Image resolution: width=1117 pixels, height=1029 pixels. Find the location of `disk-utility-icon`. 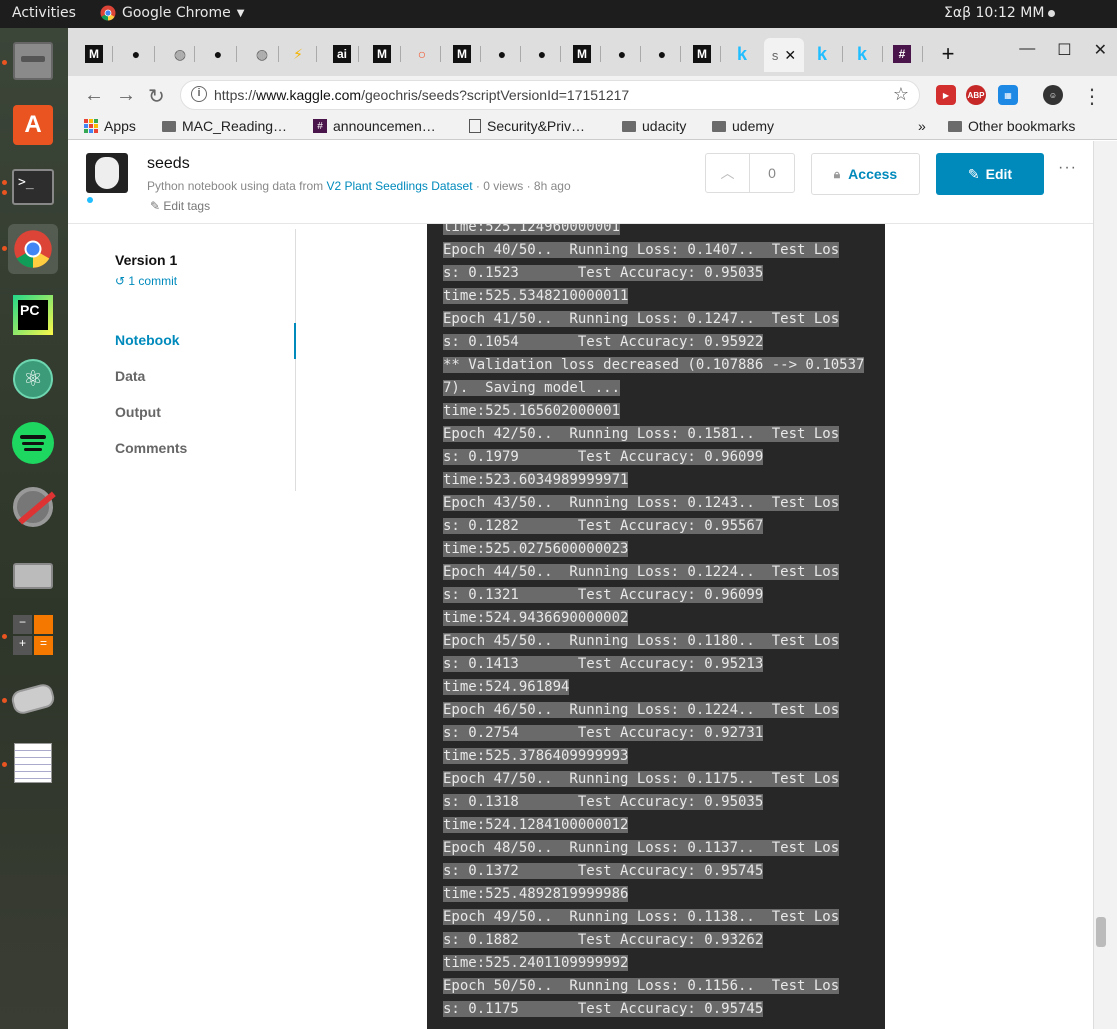

disk-utility-icon is located at coordinates (33, 571).